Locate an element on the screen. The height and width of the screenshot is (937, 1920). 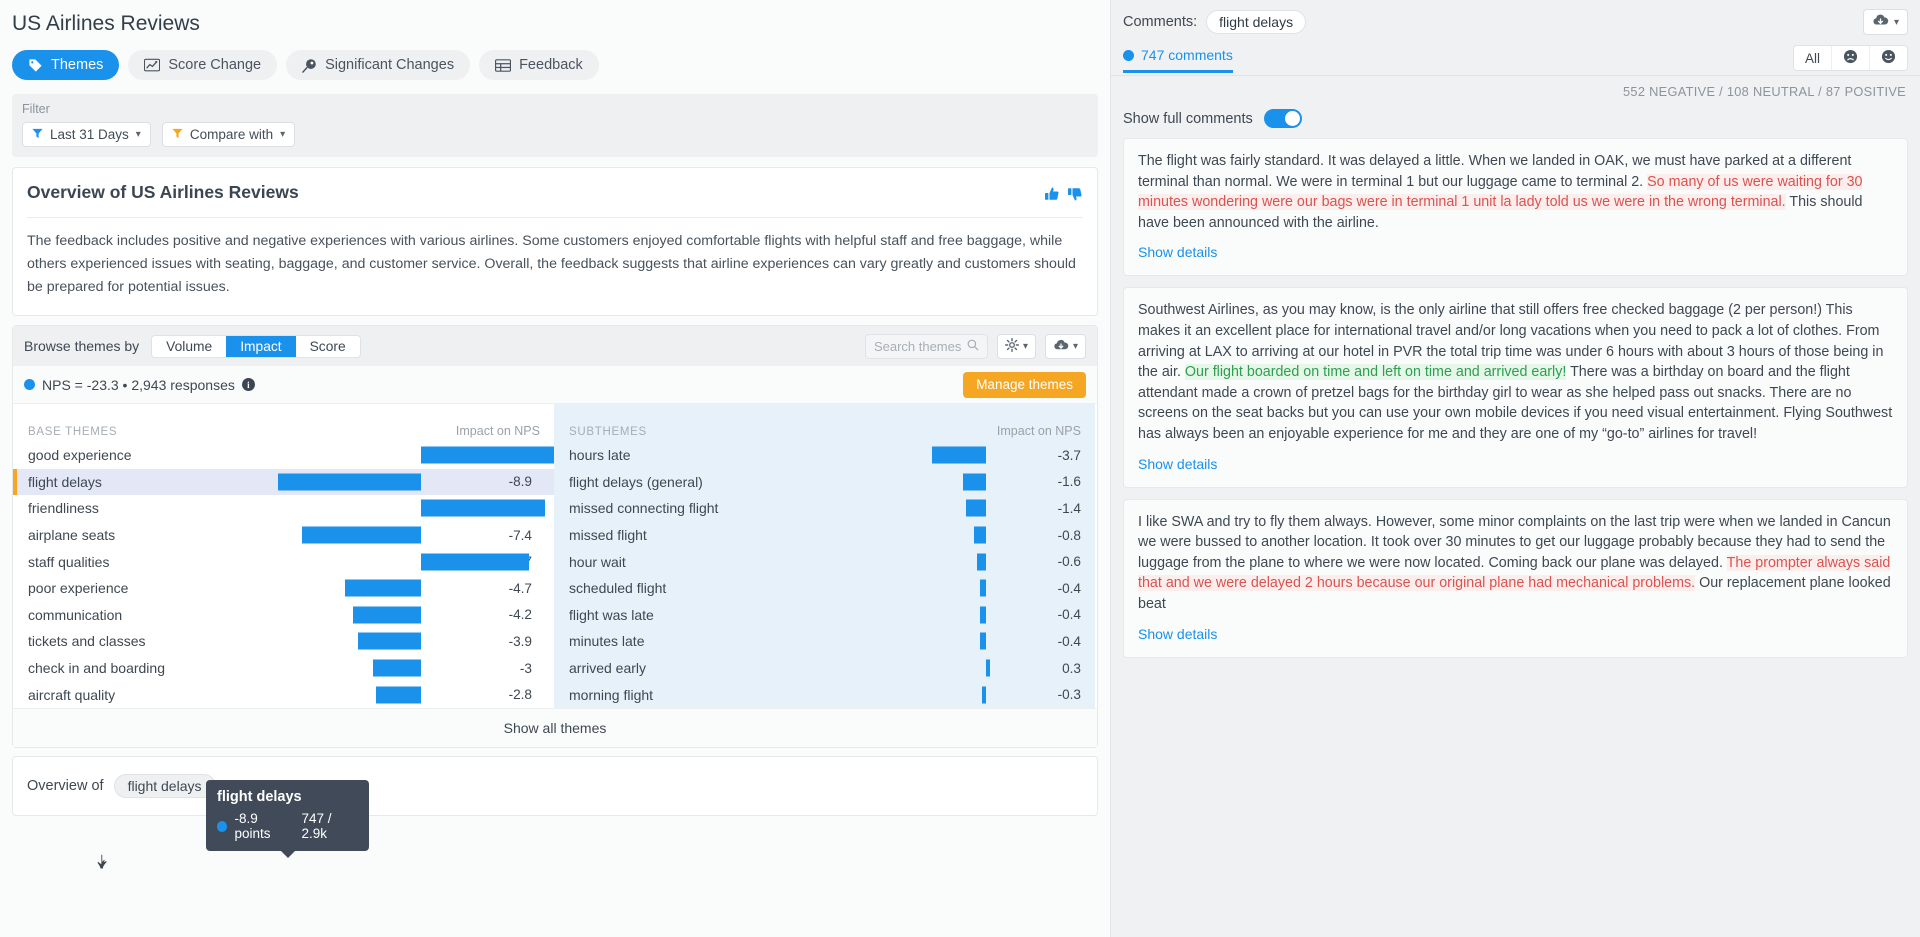
comments-header: Comments: flight delays ▾ is located at coordinates (1515, 17).